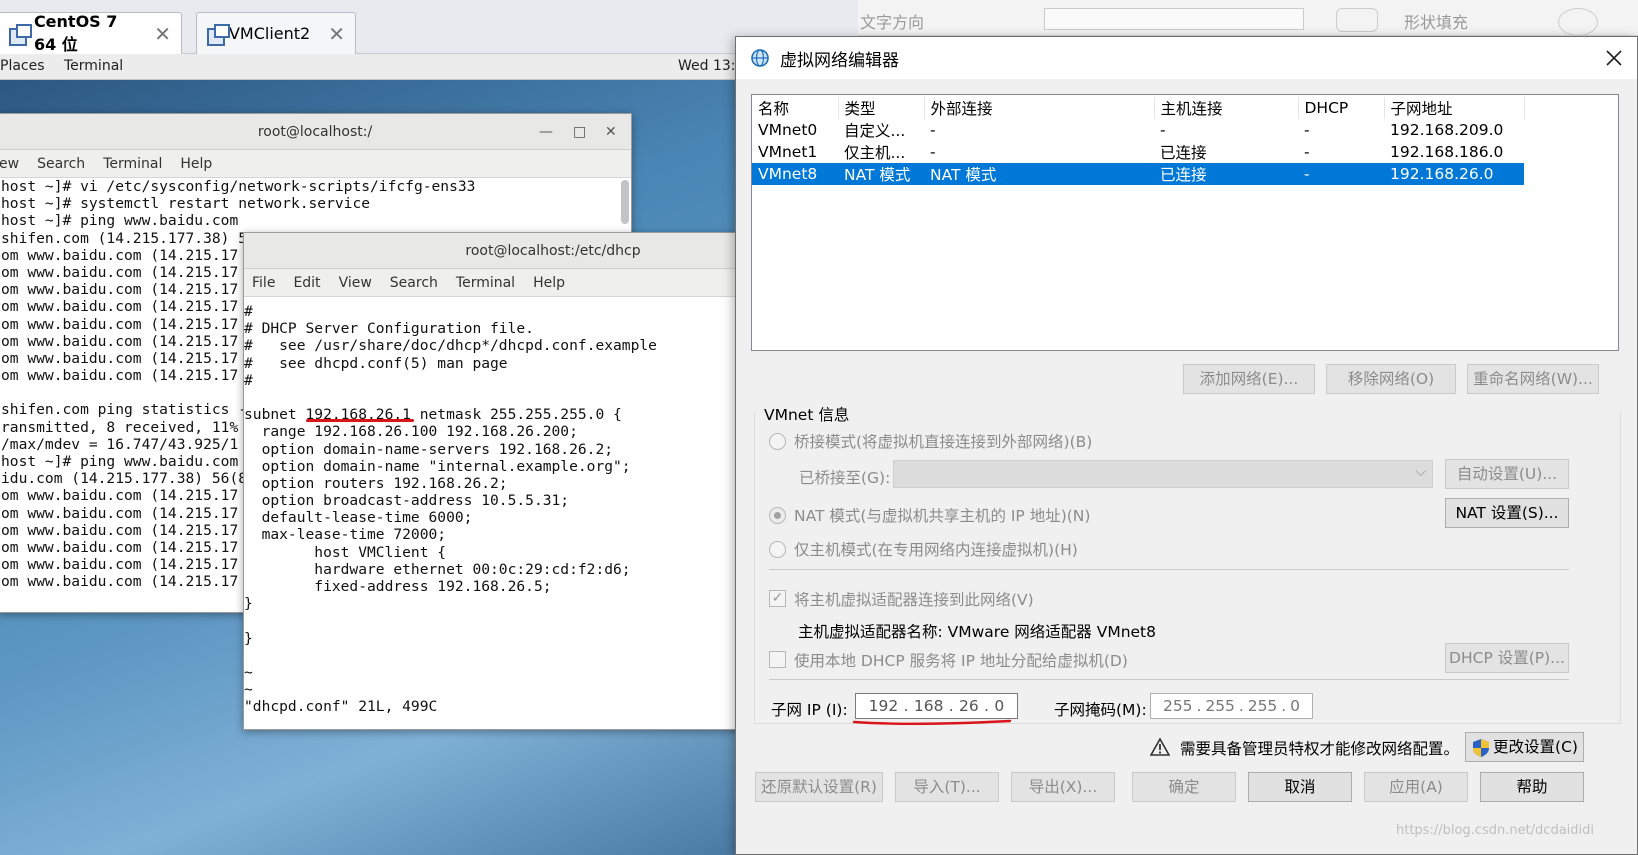 This screenshot has height=855, width=1638. I want to click on close-icon, so click(1614, 58).